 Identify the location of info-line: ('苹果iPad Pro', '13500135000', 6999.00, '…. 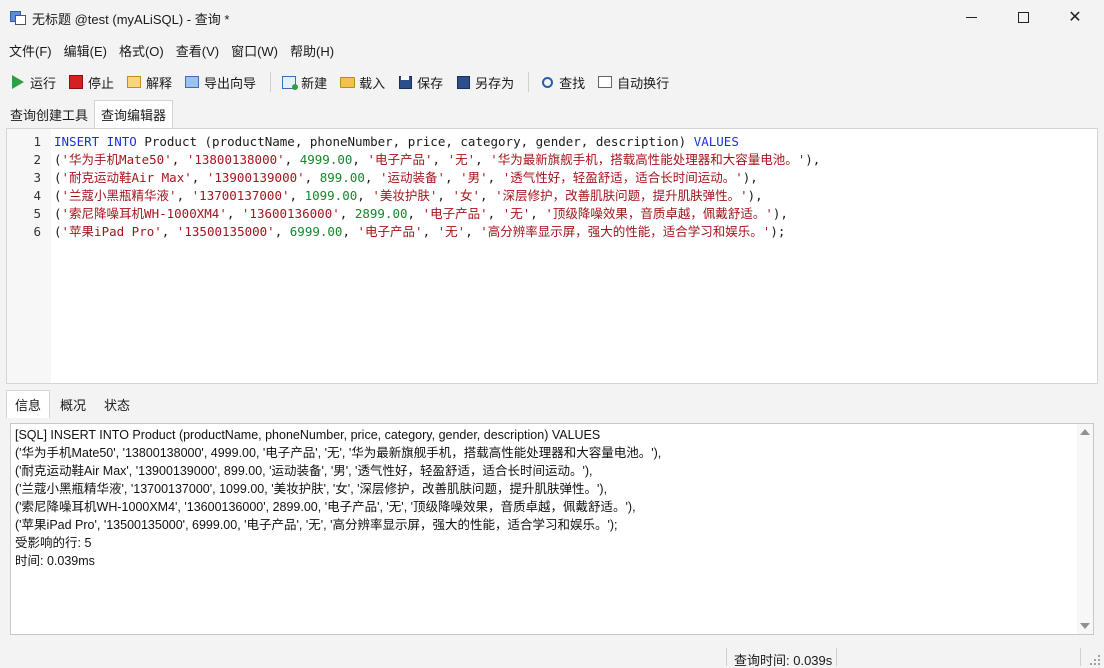
(316, 525).